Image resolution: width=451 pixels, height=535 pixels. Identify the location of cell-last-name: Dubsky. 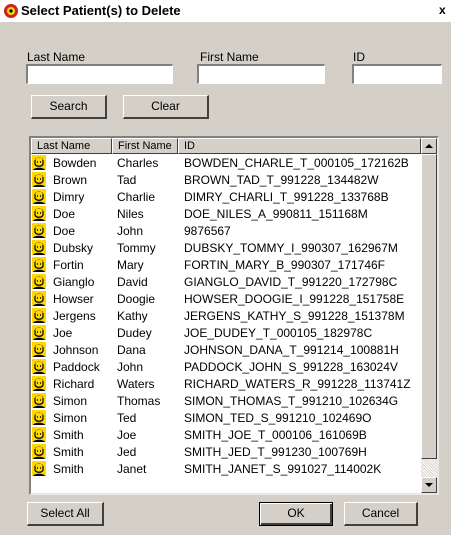
(73, 248).